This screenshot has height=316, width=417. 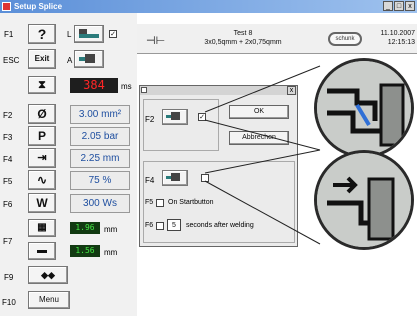 What do you see at coordinates (364, 200) in the screenshot?
I see `zoom-clamp-b-circle` at bounding box center [364, 200].